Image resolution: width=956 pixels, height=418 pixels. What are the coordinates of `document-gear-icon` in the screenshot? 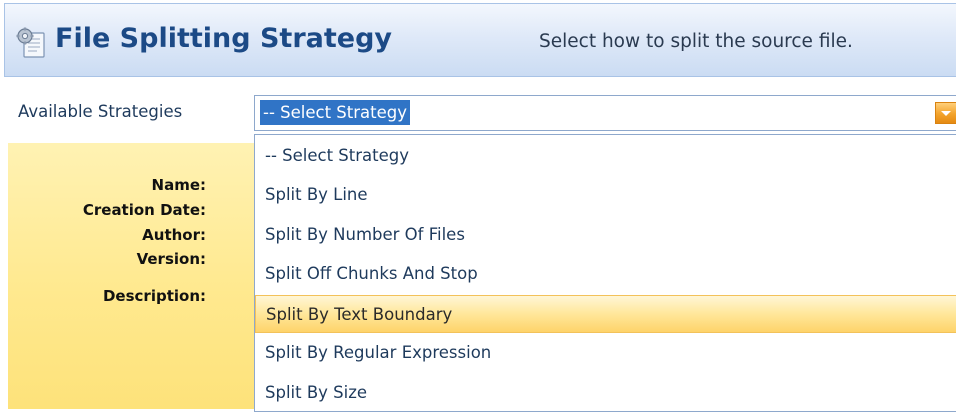 It's located at (30, 42).